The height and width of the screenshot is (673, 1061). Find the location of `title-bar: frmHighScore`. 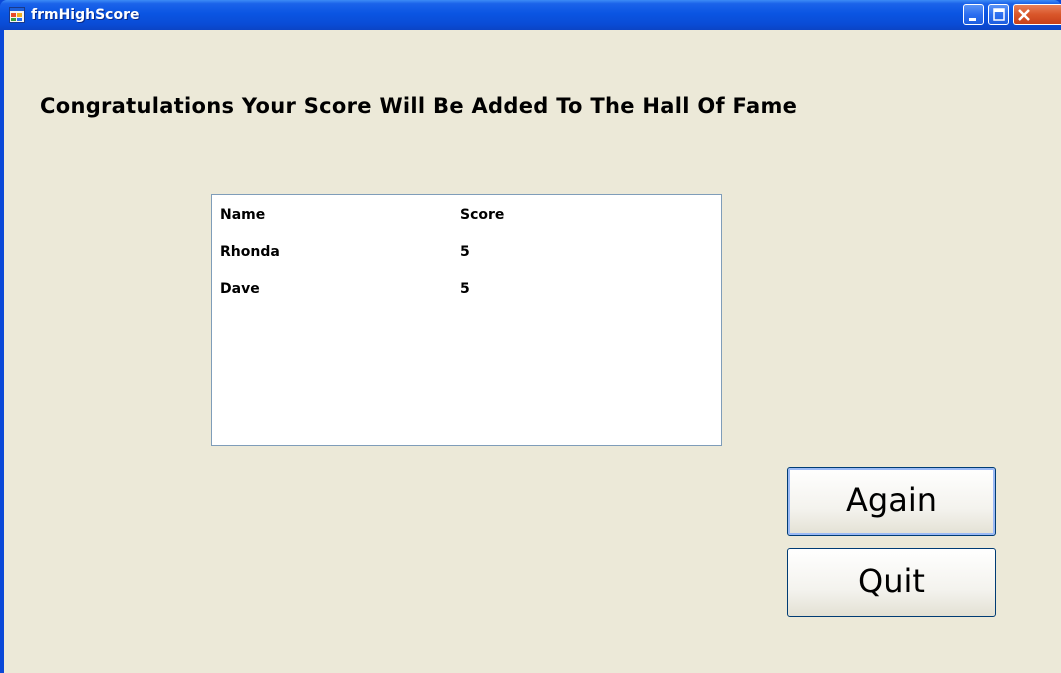

title-bar: frmHighScore is located at coordinates (530, 15).